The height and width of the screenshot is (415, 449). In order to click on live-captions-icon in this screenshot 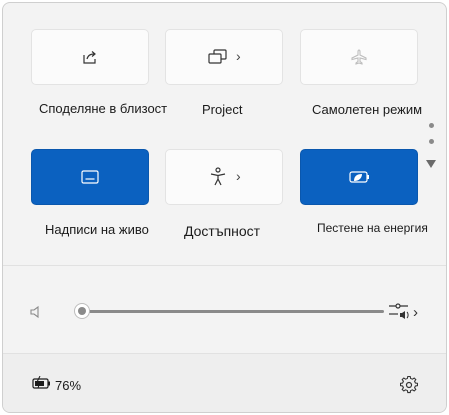, I will do `click(90, 177)`.